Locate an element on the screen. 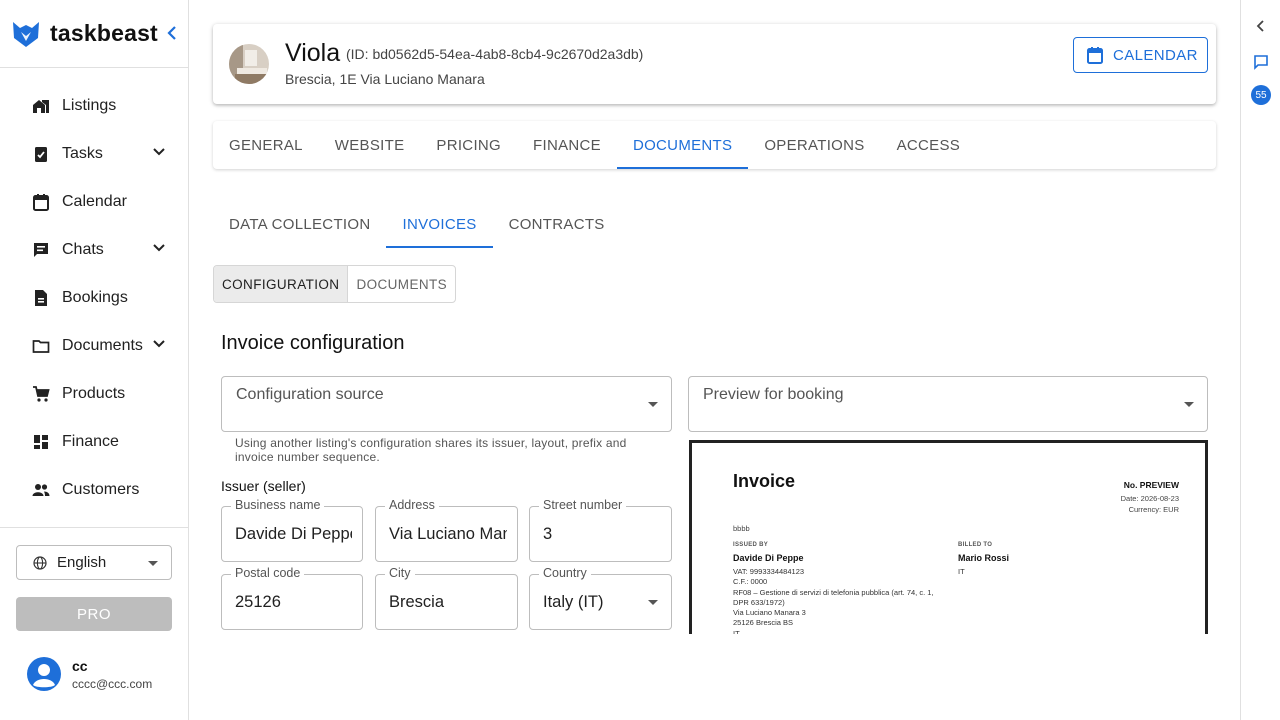  sidebar-item-label: Calendar is located at coordinates (94, 201).